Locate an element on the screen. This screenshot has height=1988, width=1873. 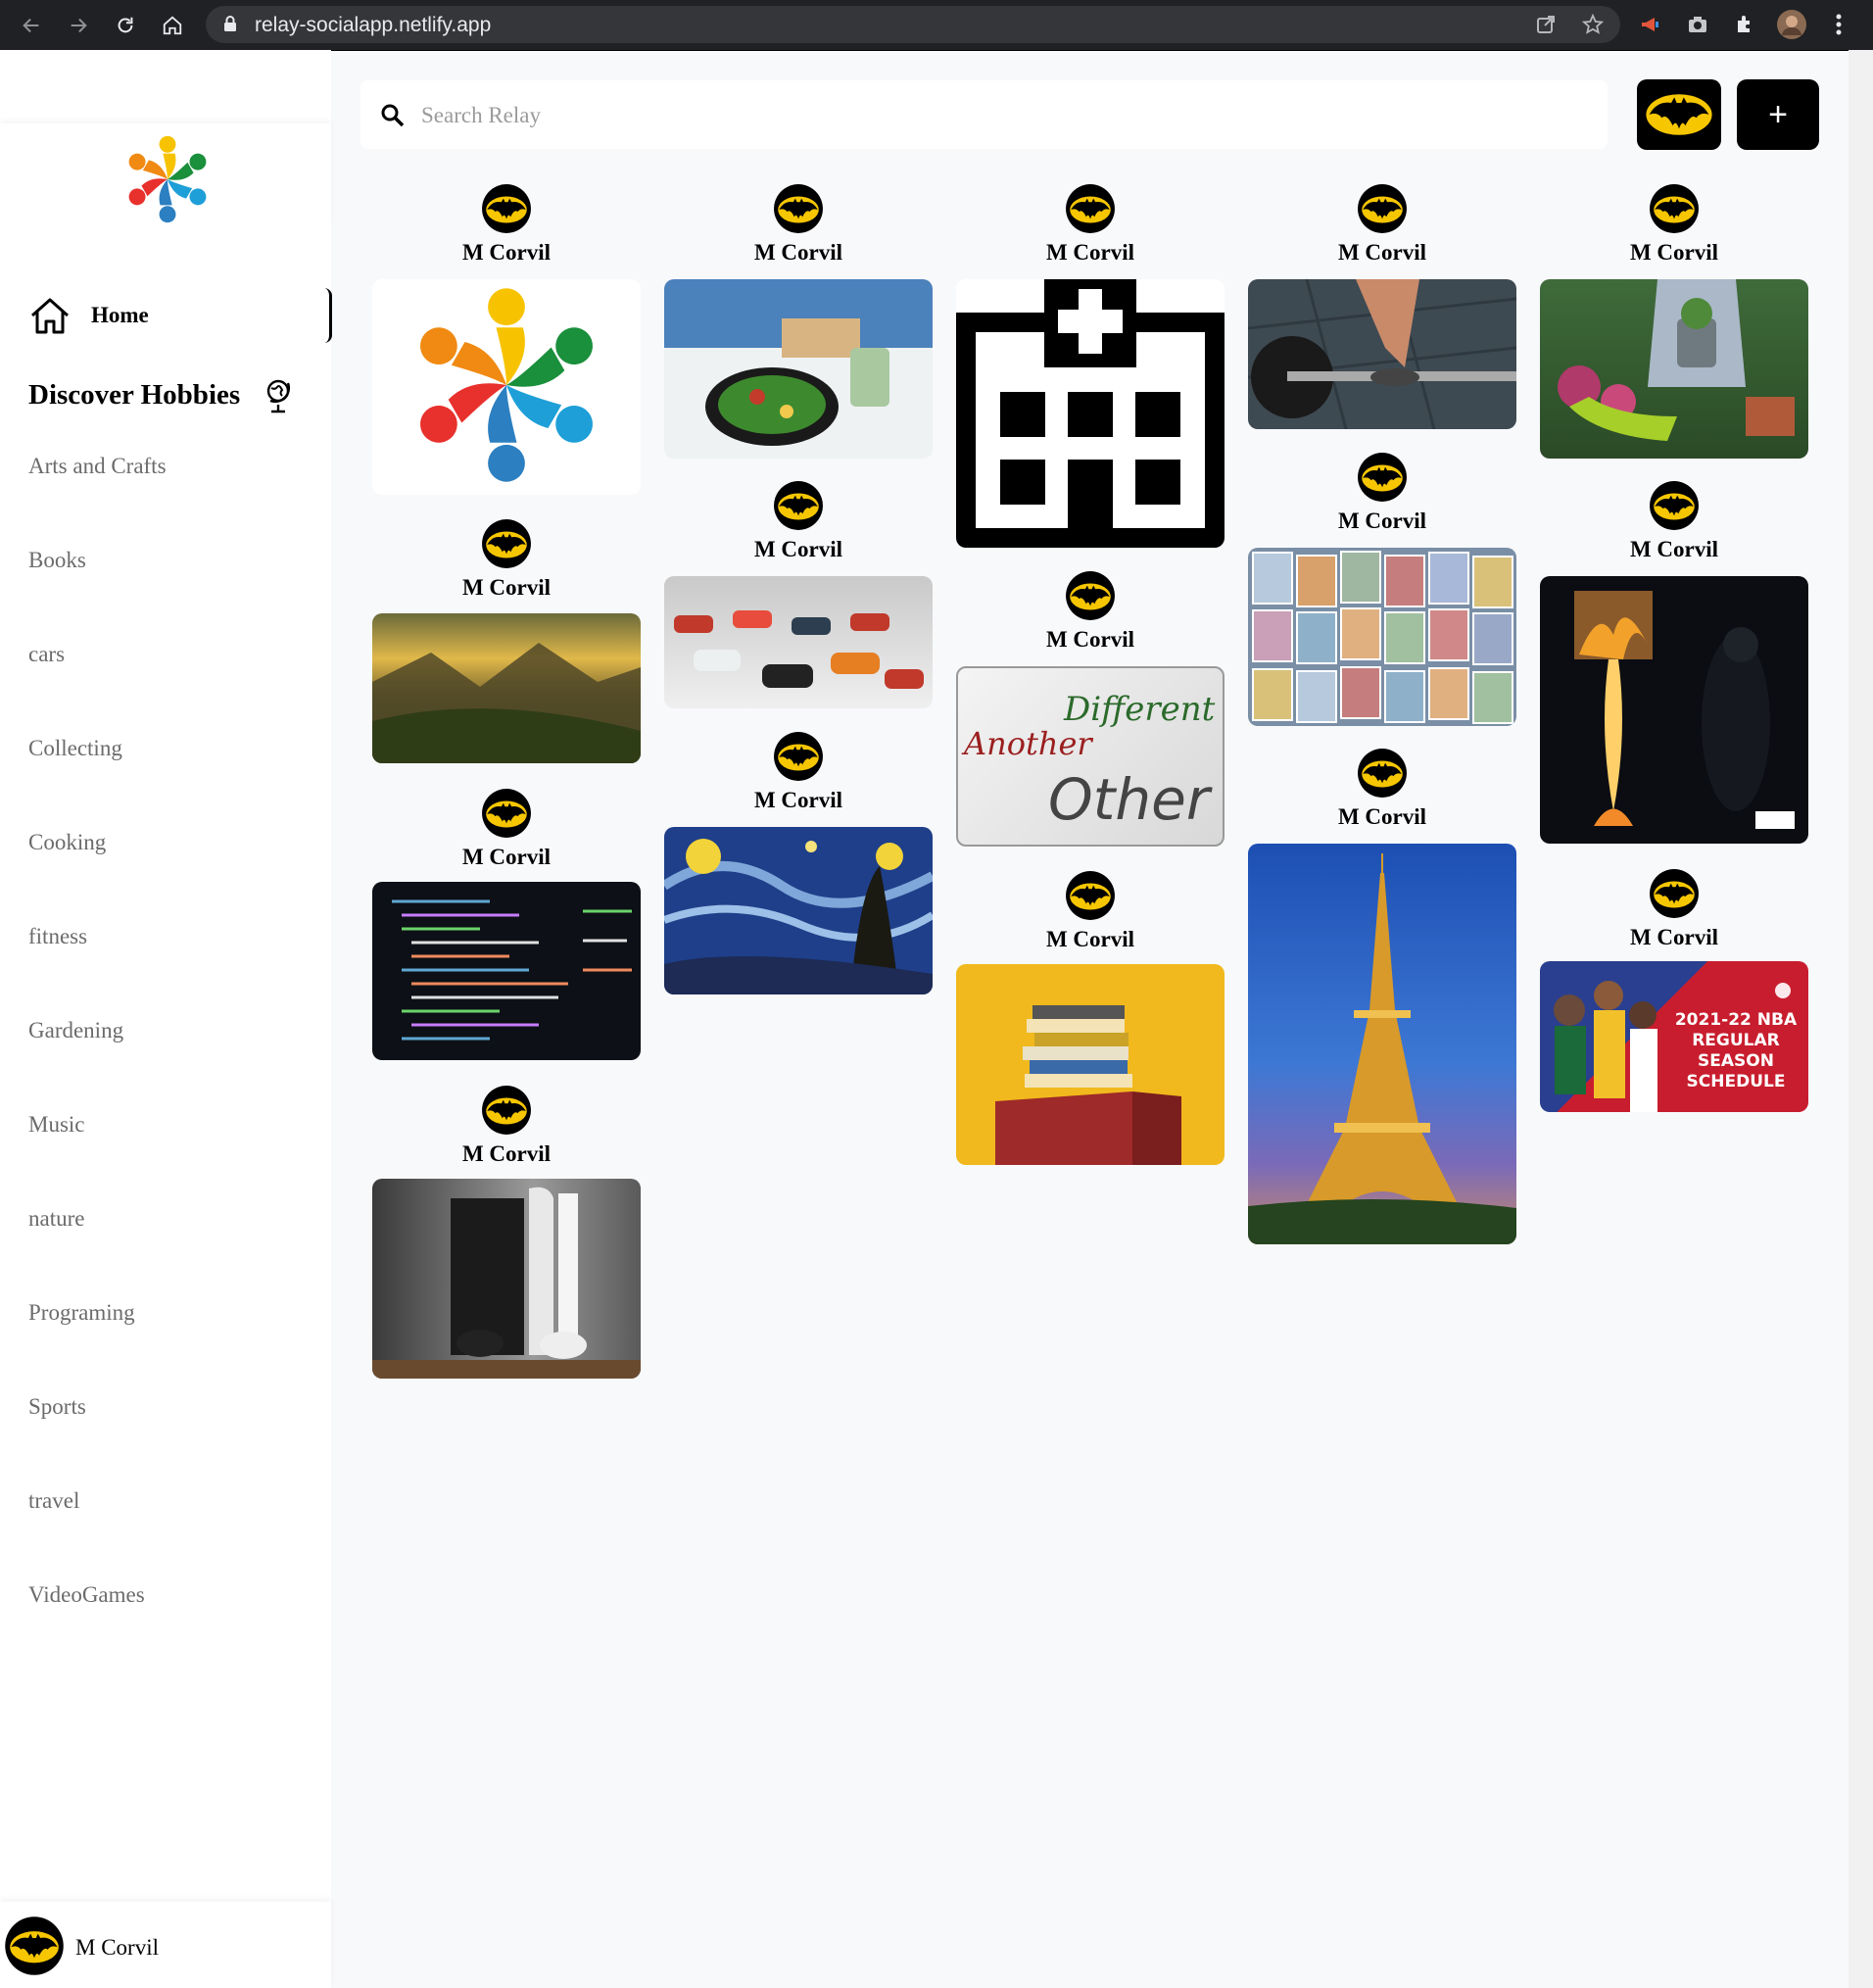
search-bar is located at coordinates (984, 115).